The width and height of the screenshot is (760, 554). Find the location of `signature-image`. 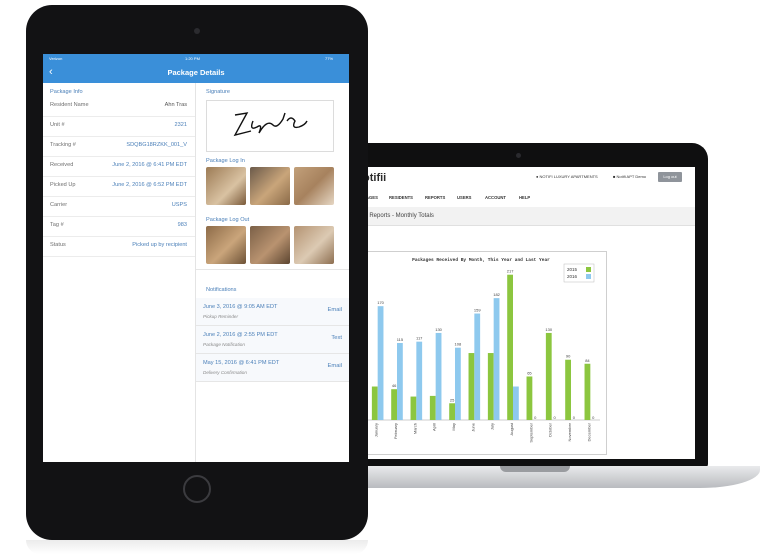

signature-image is located at coordinates (270, 126).